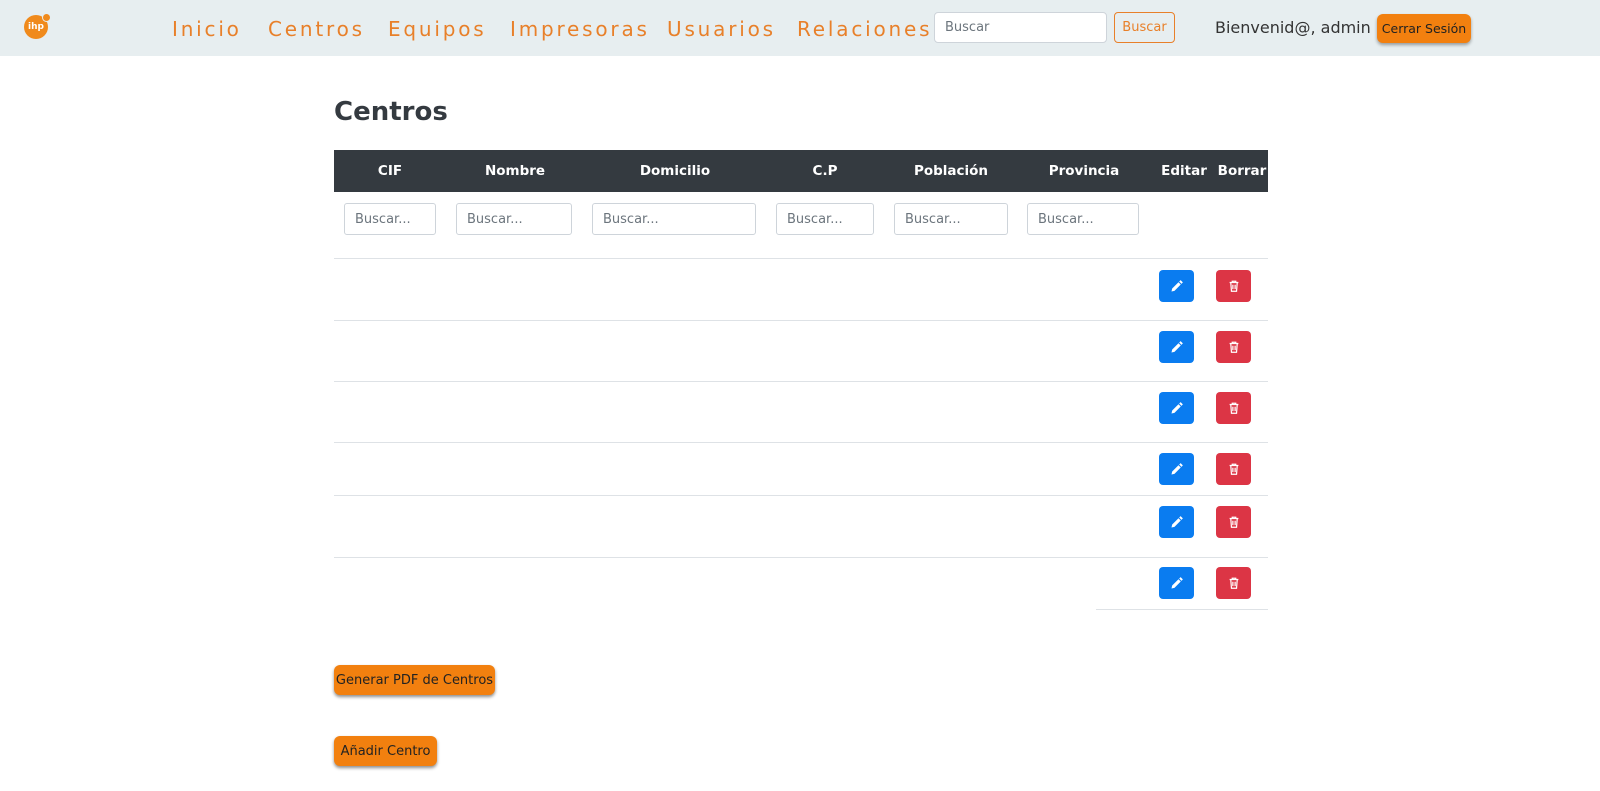 The width and height of the screenshot is (1600, 791). Describe the element at coordinates (1293, 27) in the screenshot. I see `welcome-text: Bienvenid@, admin` at that location.